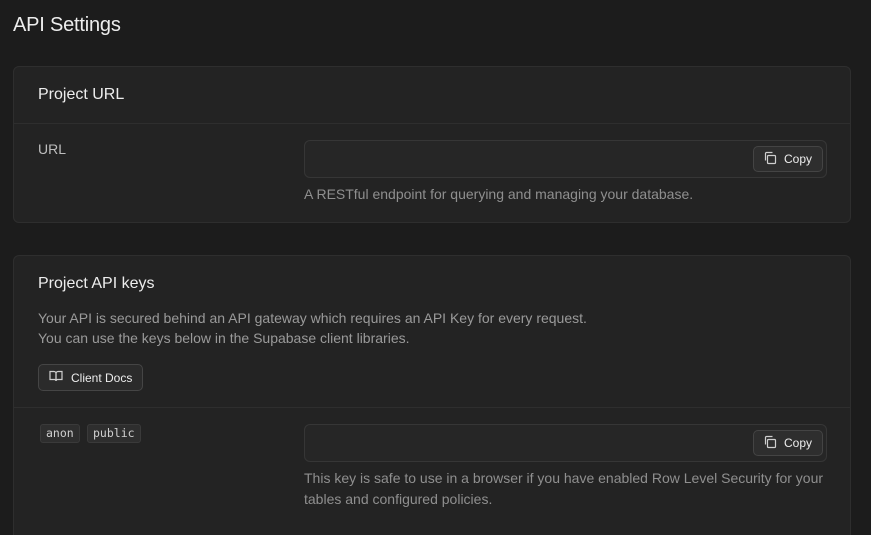 Image resolution: width=871 pixels, height=535 pixels. Describe the element at coordinates (398, 499) in the screenshot. I see `anon-key-help-line2: tables and configured policies.` at that location.